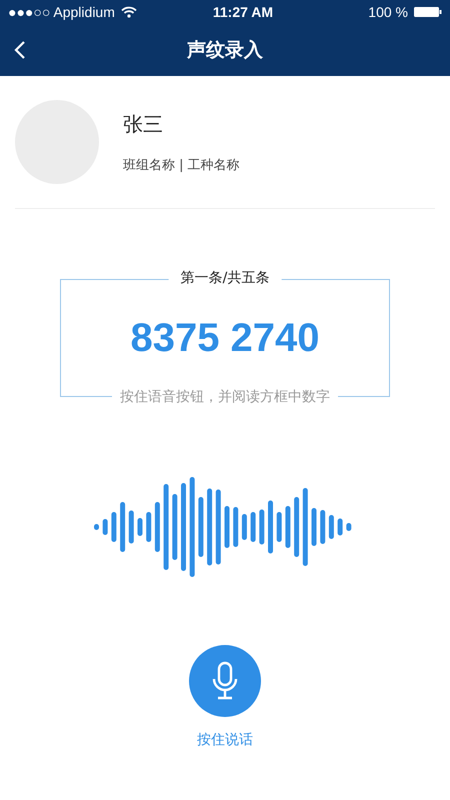 The height and width of the screenshot is (800, 450). What do you see at coordinates (225, 50) in the screenshot?
I see `page-title: 声纹录入` at bounding box center [225, 50].